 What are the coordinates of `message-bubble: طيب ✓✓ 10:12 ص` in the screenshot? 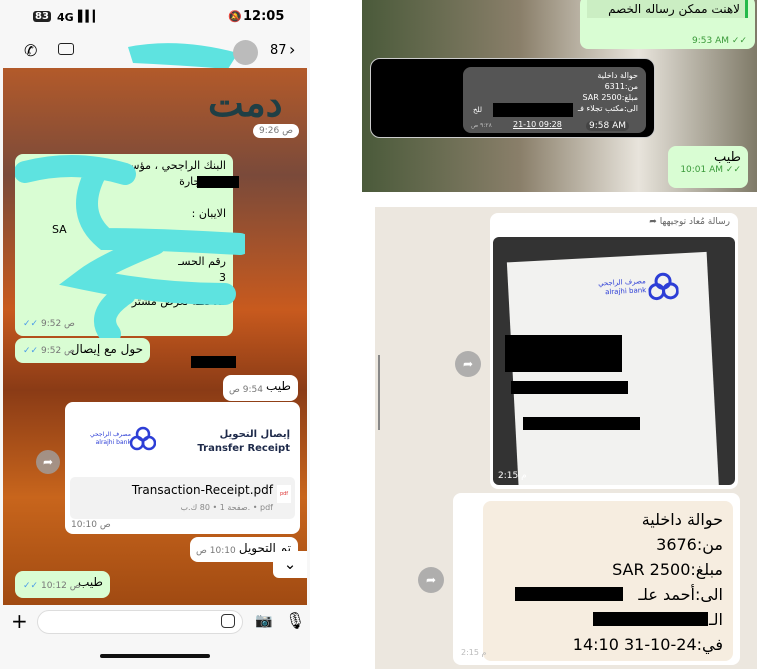 It's located at (62, 584).